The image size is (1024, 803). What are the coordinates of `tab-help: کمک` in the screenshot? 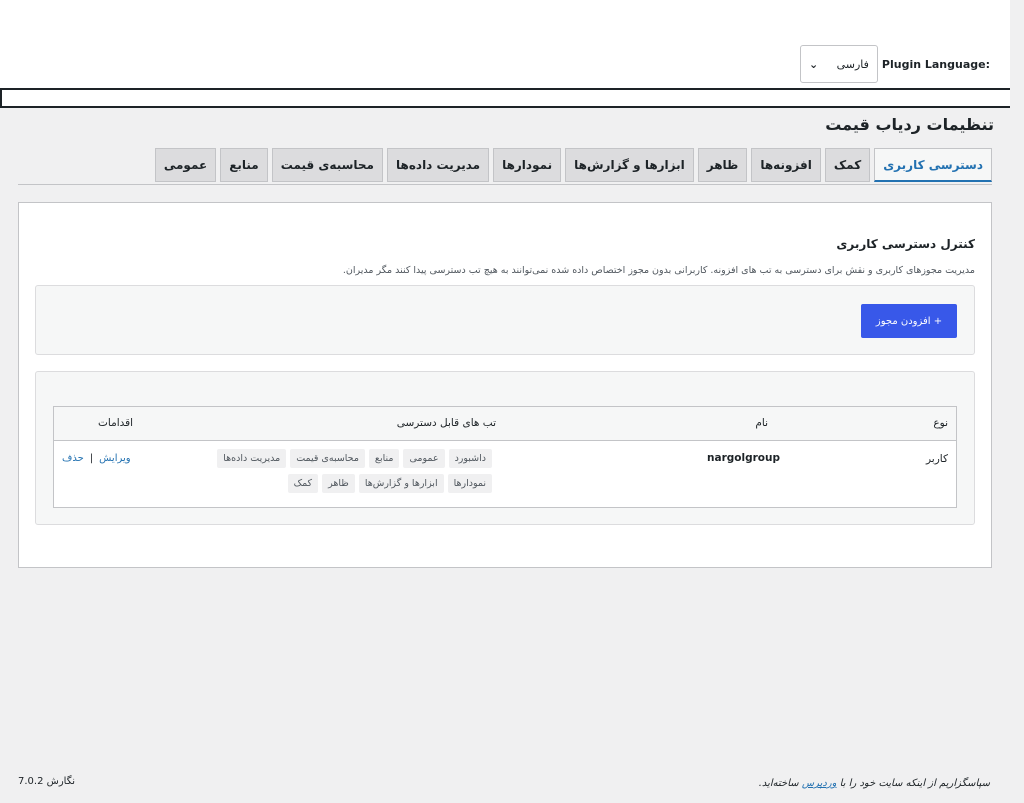 It's located at (847, 165).